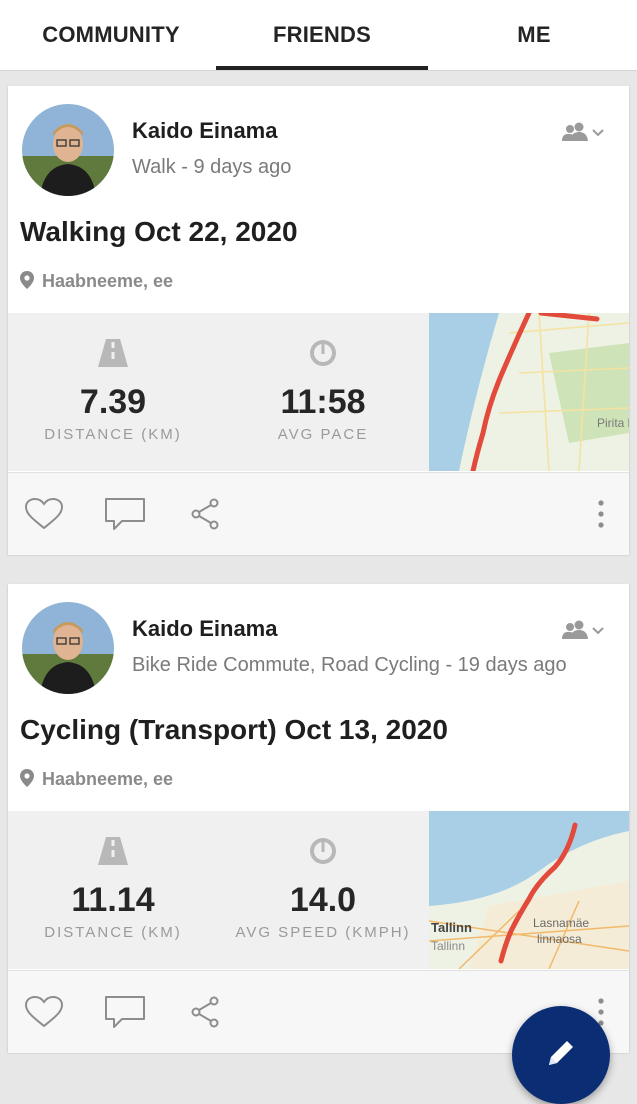 This screenshot has width=637, height=1104. Describe the element at coordinates (559, 939) in the screenshot. I see `map-label: linnaosa` at that location.